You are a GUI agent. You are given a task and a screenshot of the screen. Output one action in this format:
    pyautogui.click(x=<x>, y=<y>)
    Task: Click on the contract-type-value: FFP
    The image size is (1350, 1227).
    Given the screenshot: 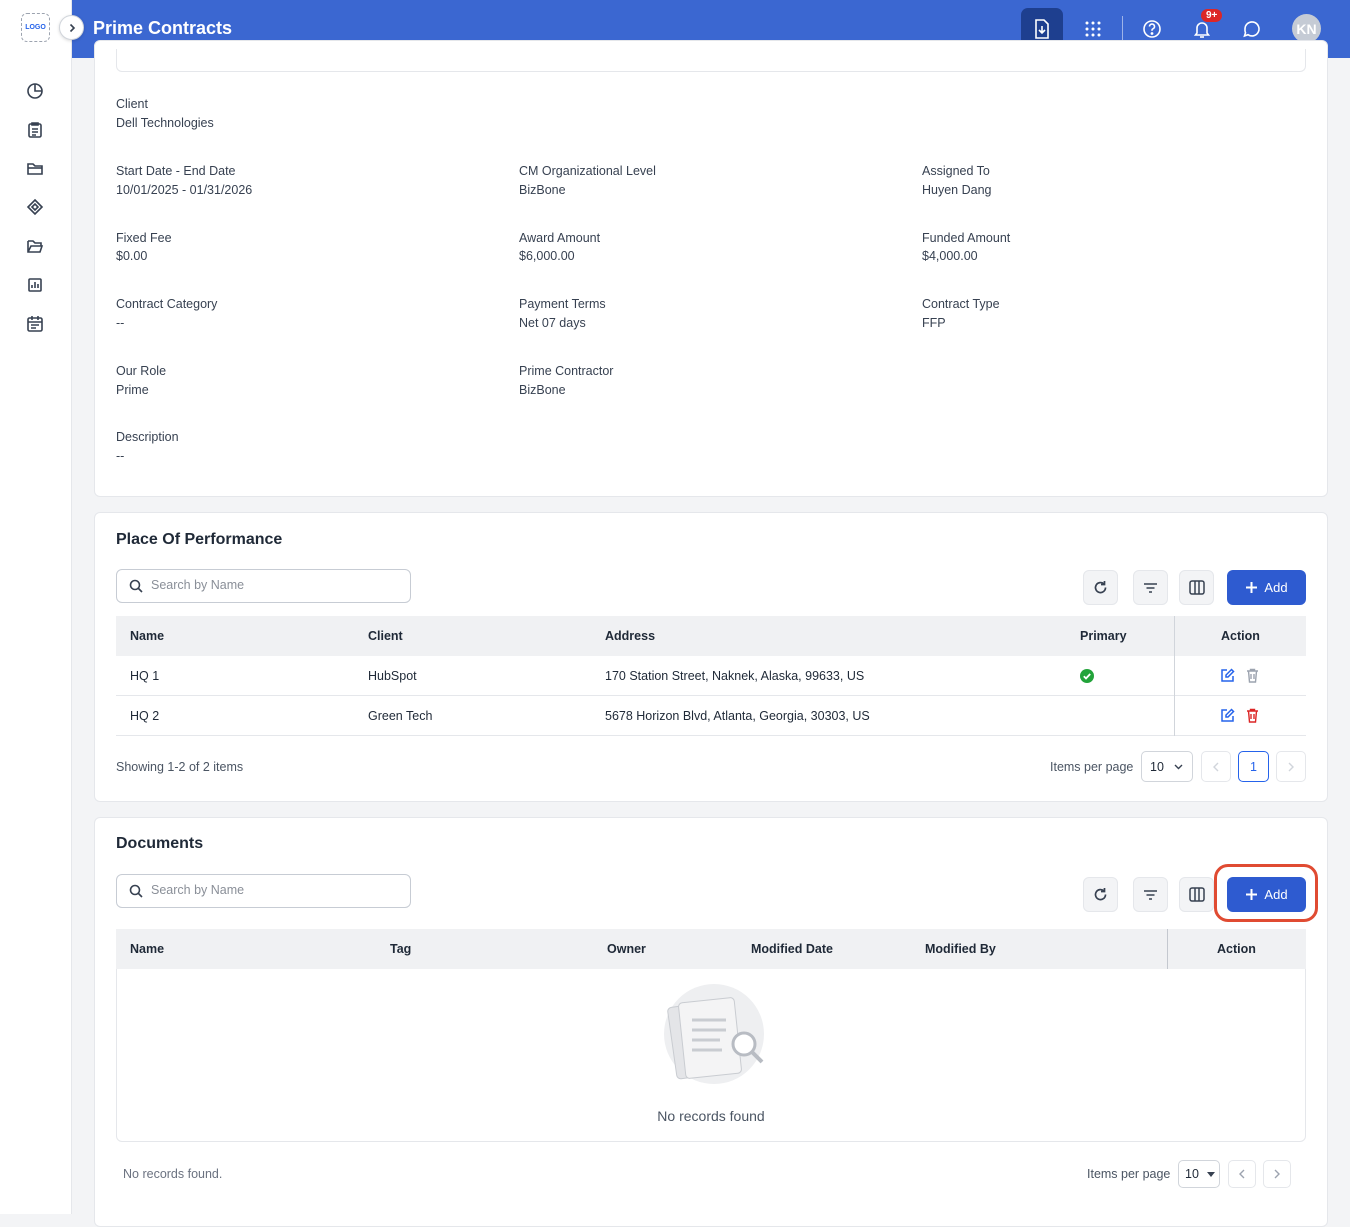 What is the action you would take?
    pyautogui.click(x=934, y=323)
    